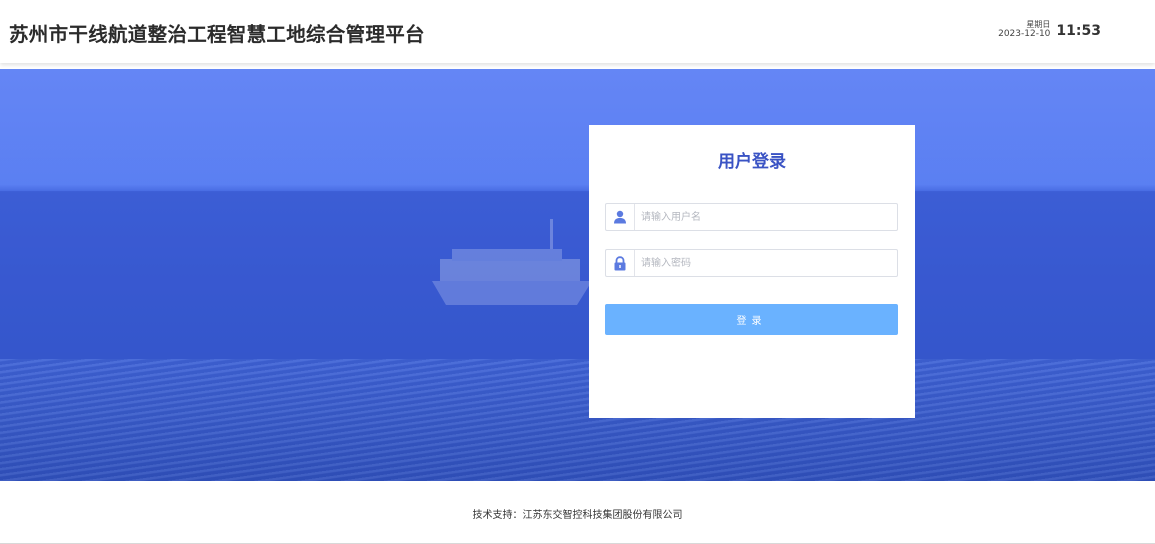  Describe the element at coordinates (1024, 34) in the screenshot. I see `date-label: 2023-12-10` at that location.